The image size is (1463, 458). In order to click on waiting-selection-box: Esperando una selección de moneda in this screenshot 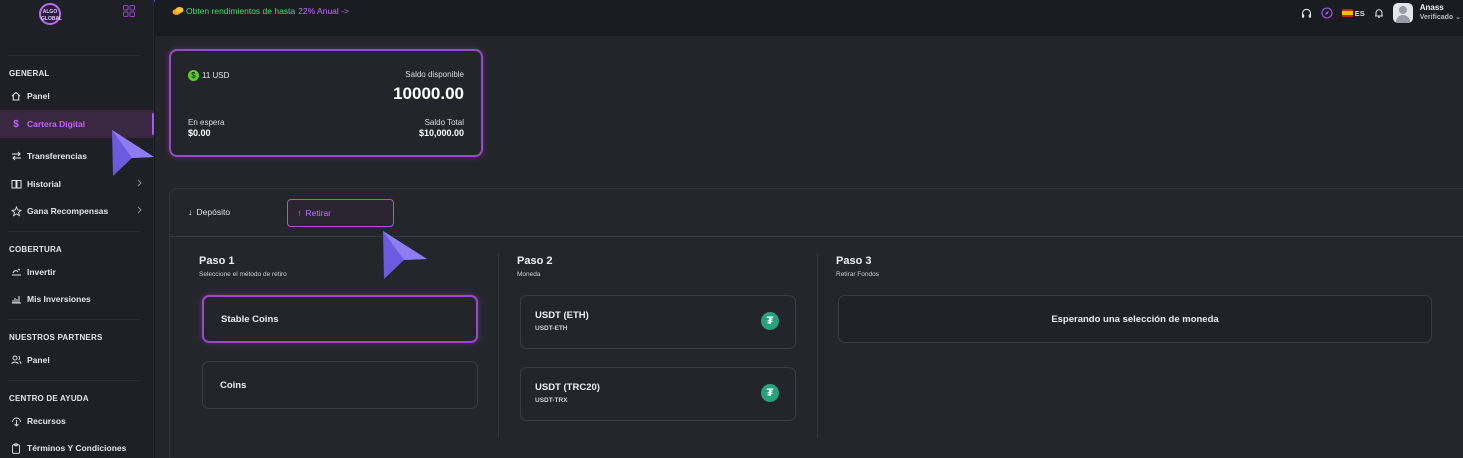, I will do `click(1135, 319)`.